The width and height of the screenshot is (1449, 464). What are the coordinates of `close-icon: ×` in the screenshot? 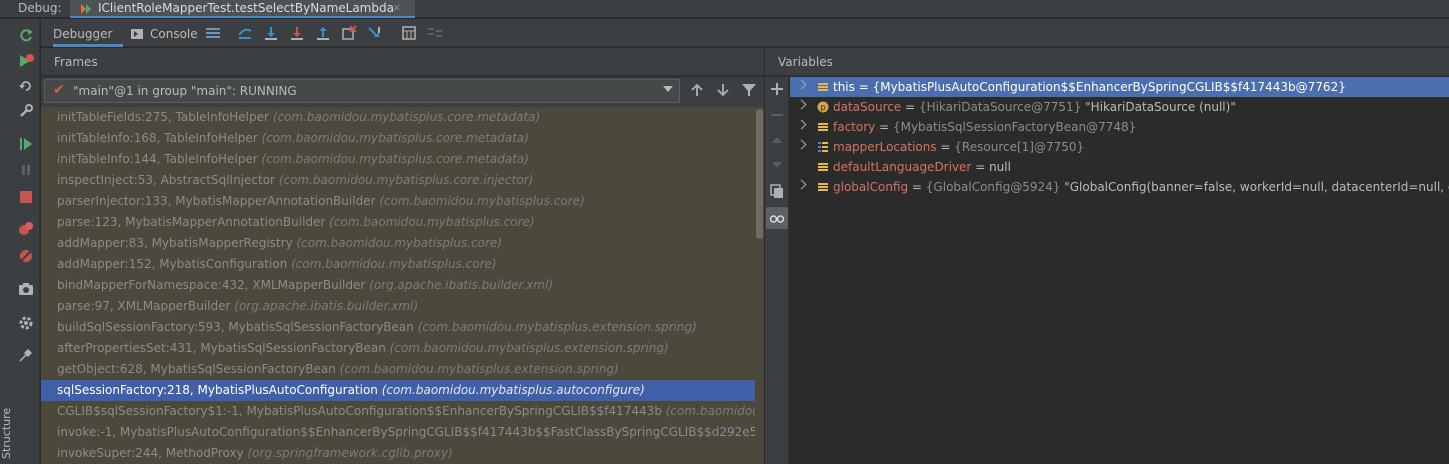 It's located at (396, 7).